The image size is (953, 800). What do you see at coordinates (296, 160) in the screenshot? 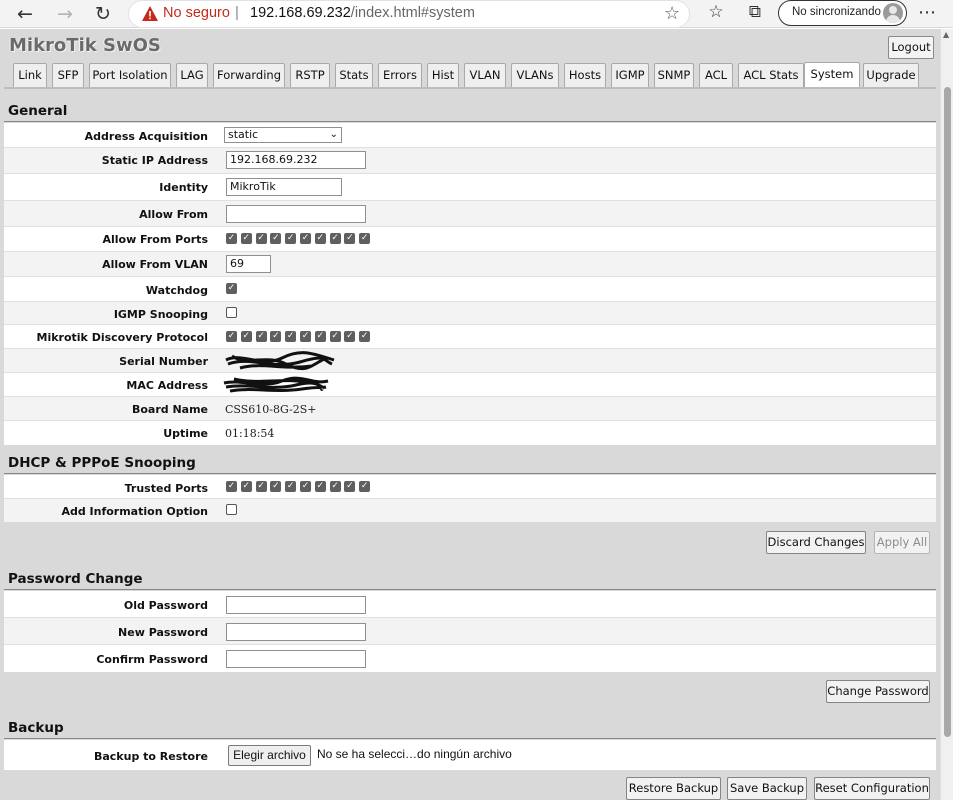
I see `static-ip-input: 192.168.69.232` at bounding box center [296, 160].